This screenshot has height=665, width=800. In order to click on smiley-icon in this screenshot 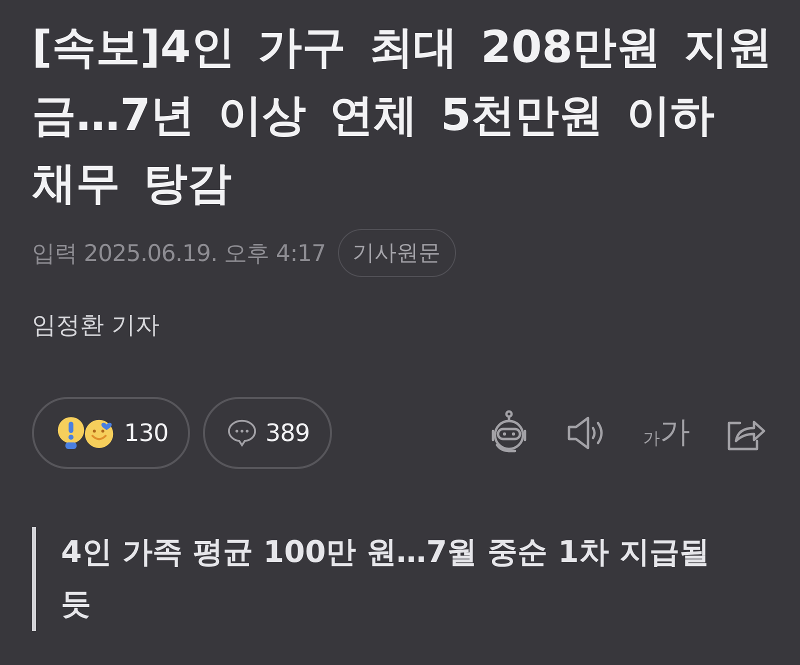, I will do `click(100, 433)`.